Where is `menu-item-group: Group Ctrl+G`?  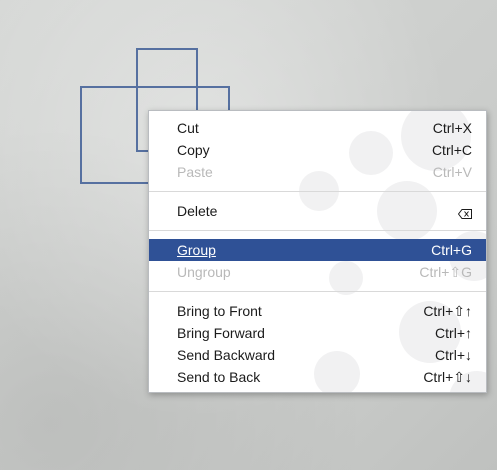 menu-item-group: Group Ctrl+G is located at coordinates (317, 250).